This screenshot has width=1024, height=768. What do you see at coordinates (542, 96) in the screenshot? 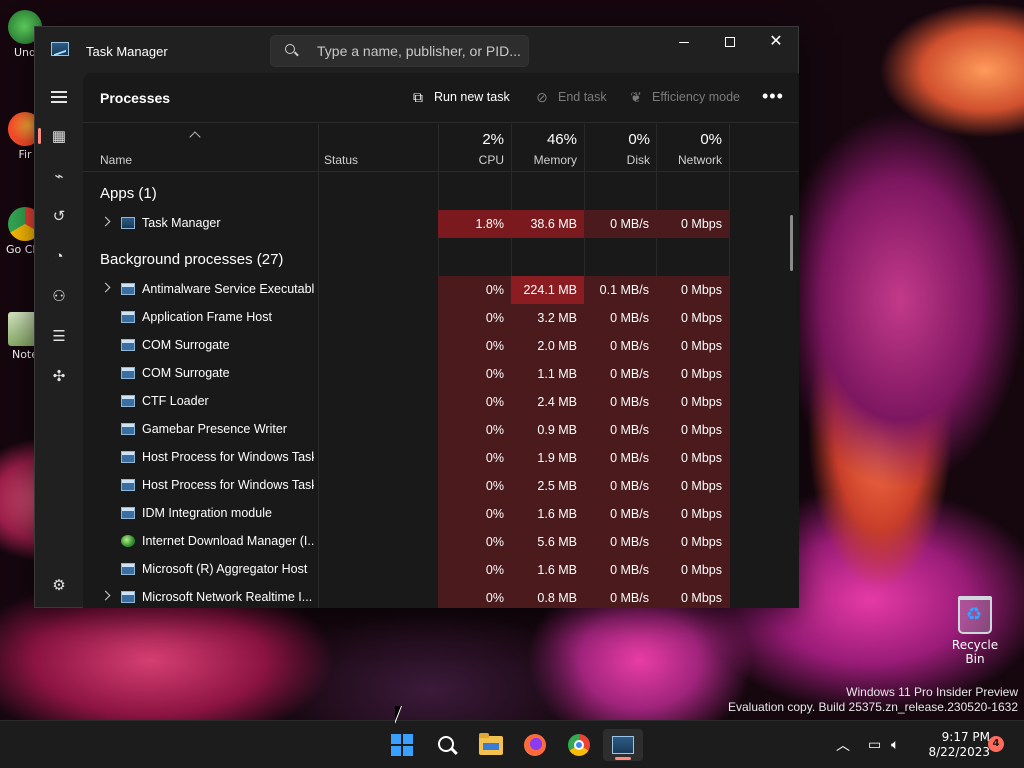
I see `end-task-icon: ⊘` at bounding box center [542, 96].